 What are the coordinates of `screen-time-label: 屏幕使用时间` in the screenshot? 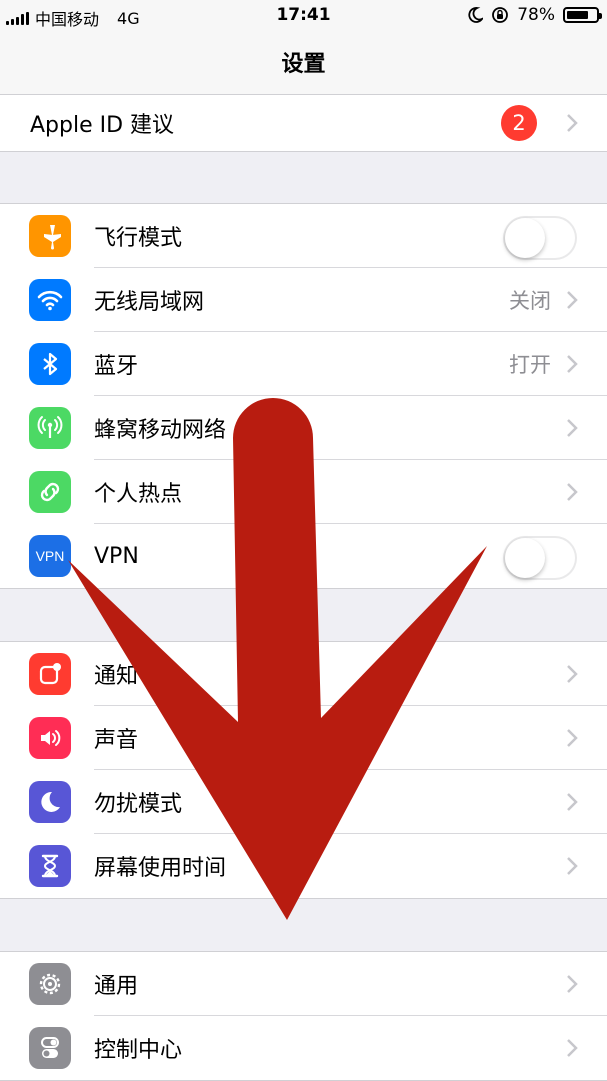 It's located at (160, 868).